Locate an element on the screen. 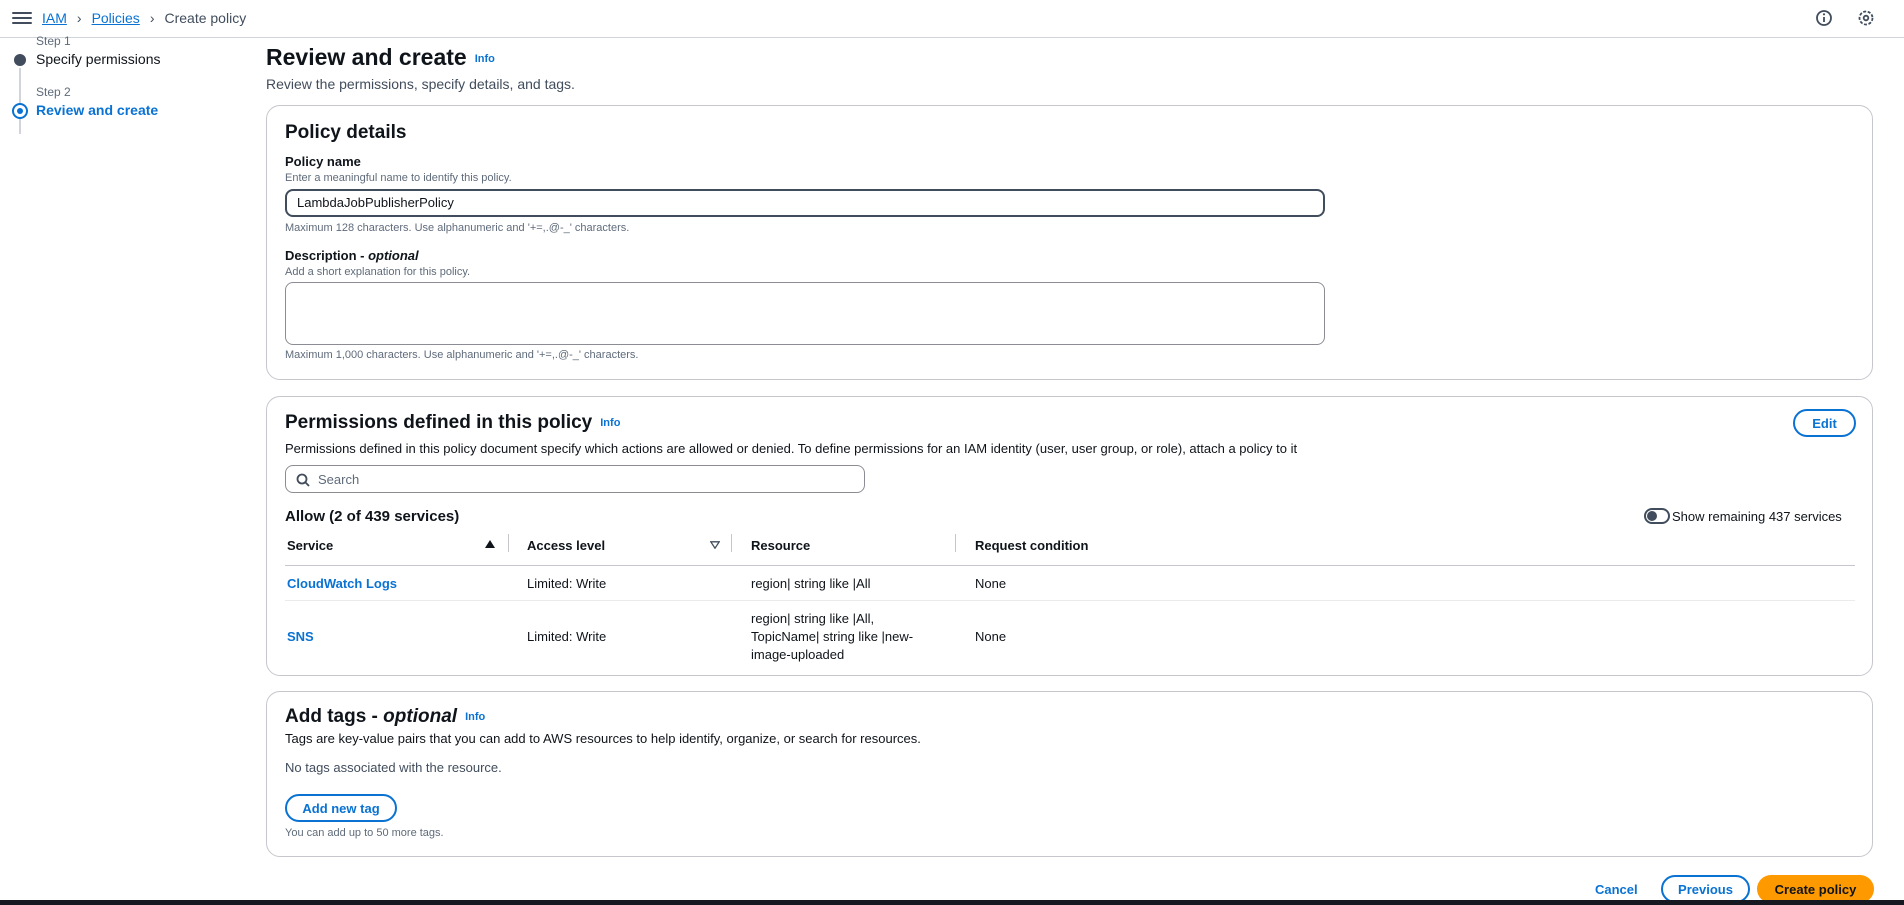 The height and width of the screenshot is (905, 1904). breadcrumb-iam: IAM is located at coordinates (54, 18).